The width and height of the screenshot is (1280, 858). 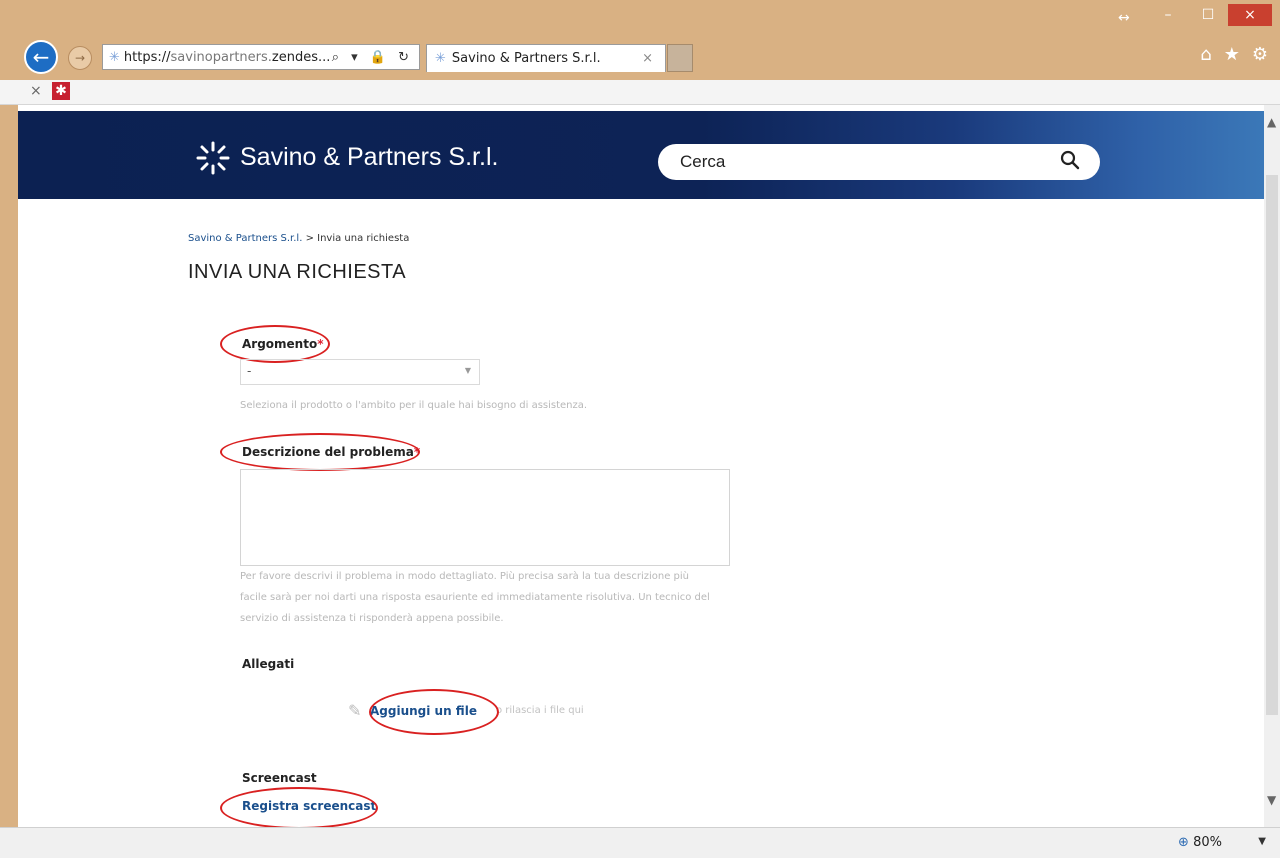 What do you see at coordinates (860, 162) in the screenshot?
I see `search-input` at bounding box center [860, 162].